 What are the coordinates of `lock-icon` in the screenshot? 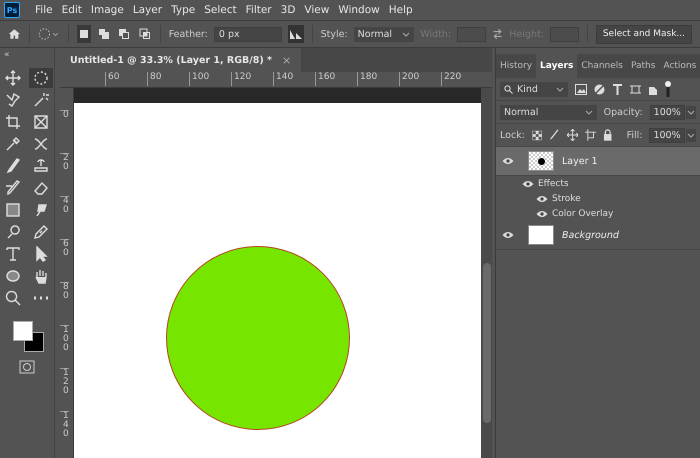 It's located at (608, 135).